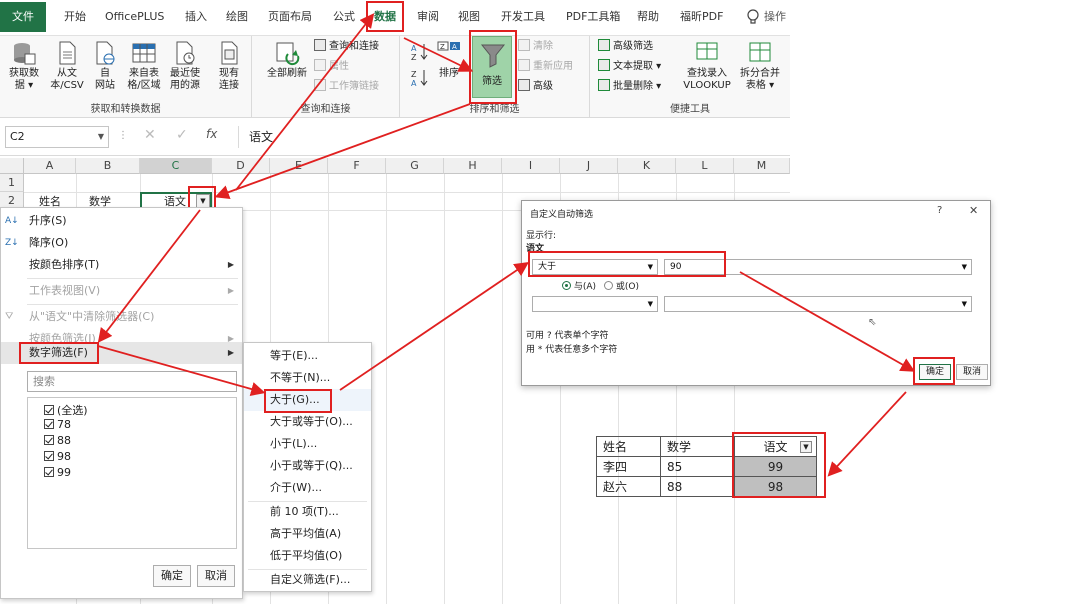 The width and height of the screenshot is (1080, 604). What do you see at coordinates (818, 304) in the screenshot?
I see `value-input-2: ▼` at bounding box center [818, 304].